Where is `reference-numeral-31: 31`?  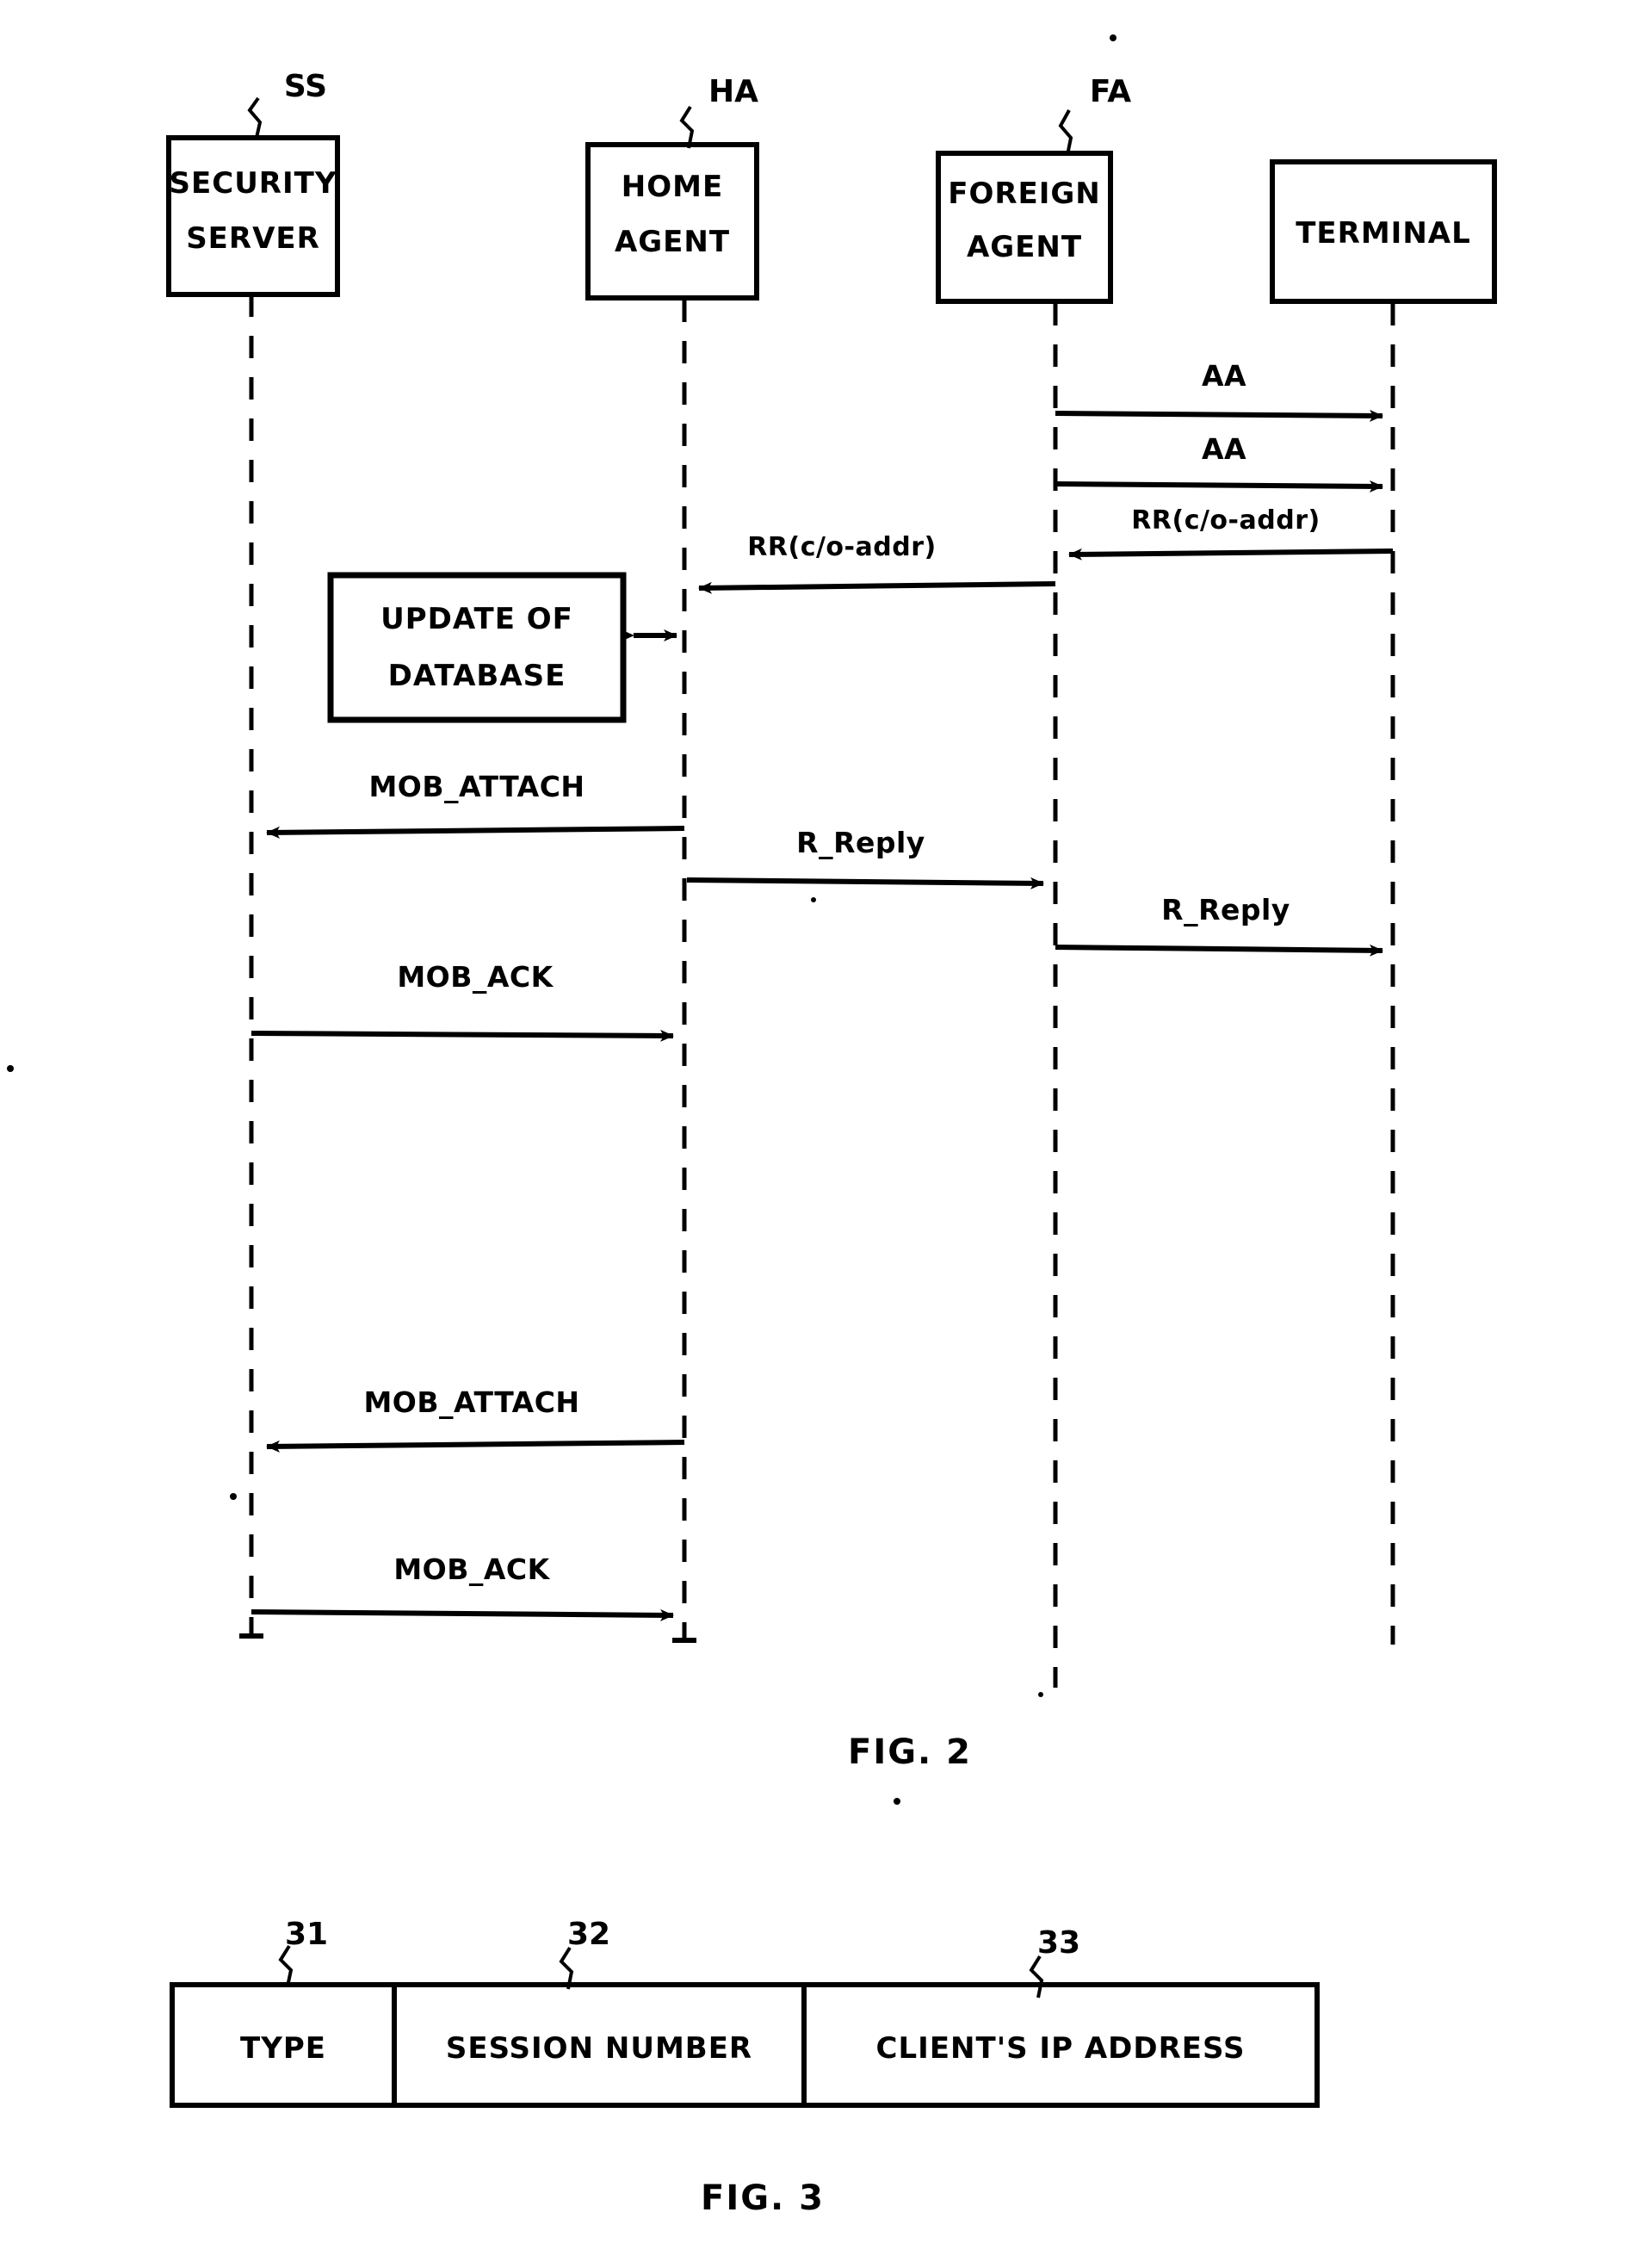 reference-numeral-31: 31 is located at coordinates (306, 1935).